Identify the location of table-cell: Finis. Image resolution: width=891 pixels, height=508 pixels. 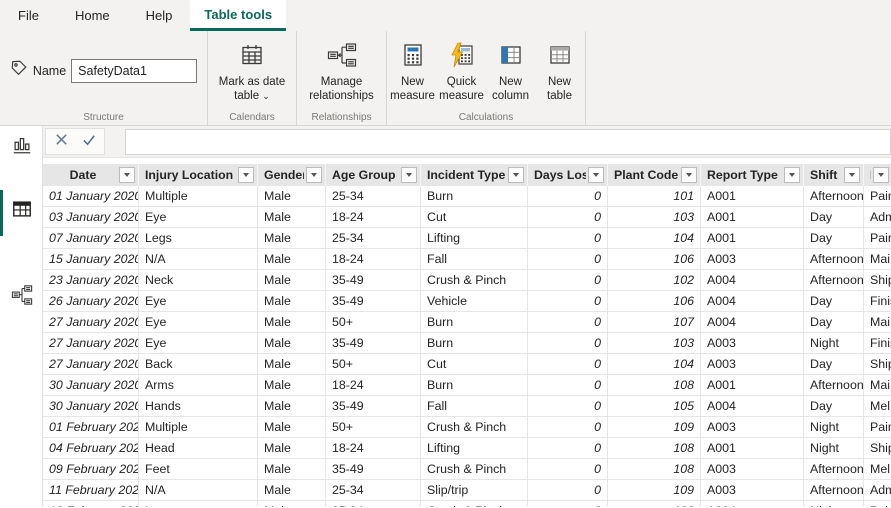
(877, 301).